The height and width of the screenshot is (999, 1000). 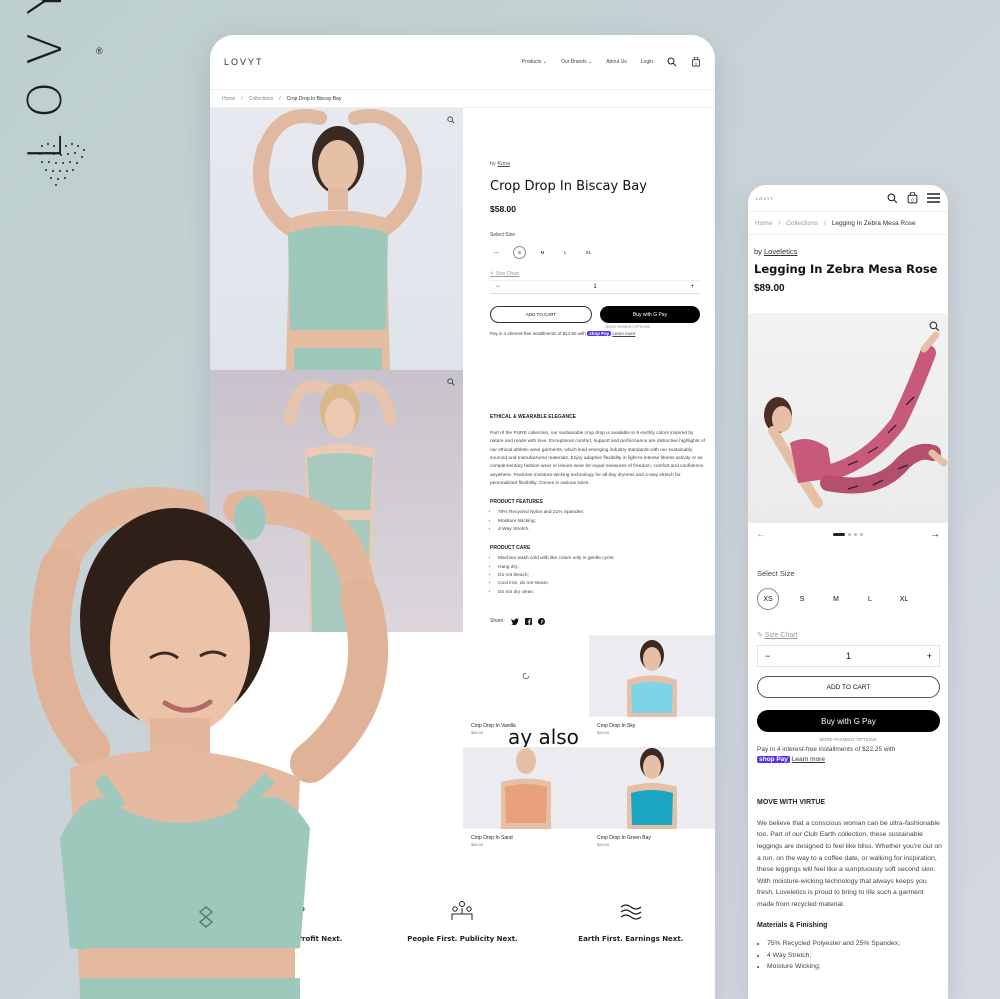 I want to click on mobile-cart-count: 0, so click(x=912, y=199).